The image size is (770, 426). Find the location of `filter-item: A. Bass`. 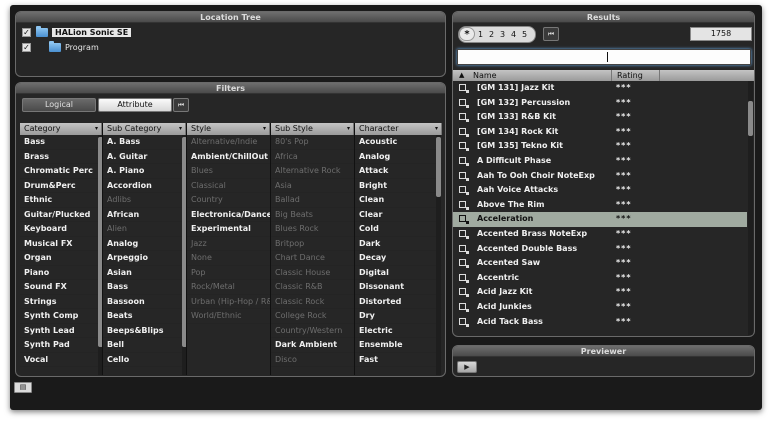

filter-item: A. Bass is located at coordinates (144, 142).